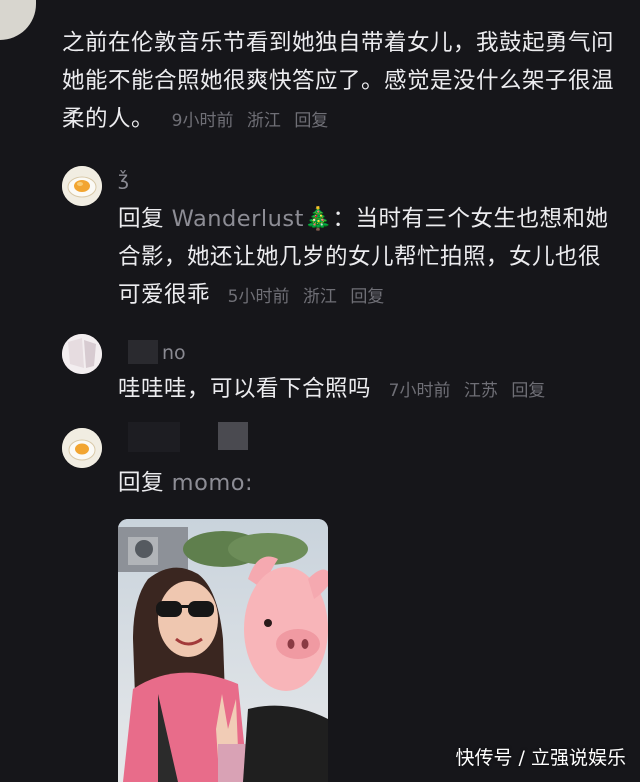 Image resolution: width=640 pixels, height=782 pixels. Describe the element at coordinates (319, 297) in the screenshot. I see `reply-1-location: 浙江` at that location.